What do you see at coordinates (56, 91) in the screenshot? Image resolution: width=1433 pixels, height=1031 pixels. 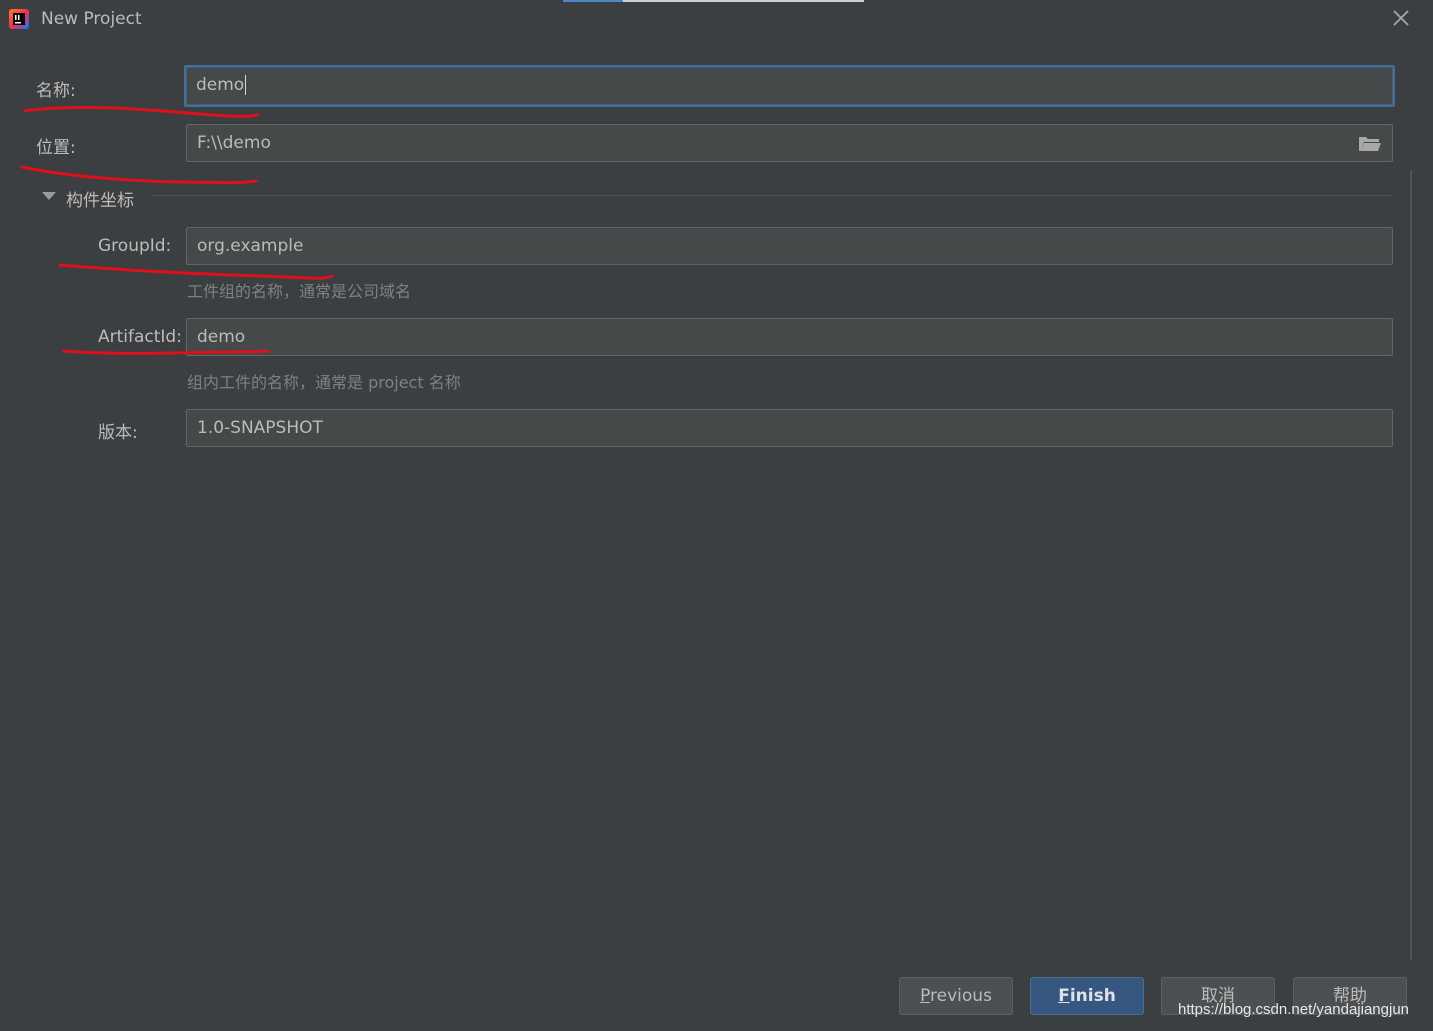 I see `name-label: 名称:` at bounding box center [56, 91].